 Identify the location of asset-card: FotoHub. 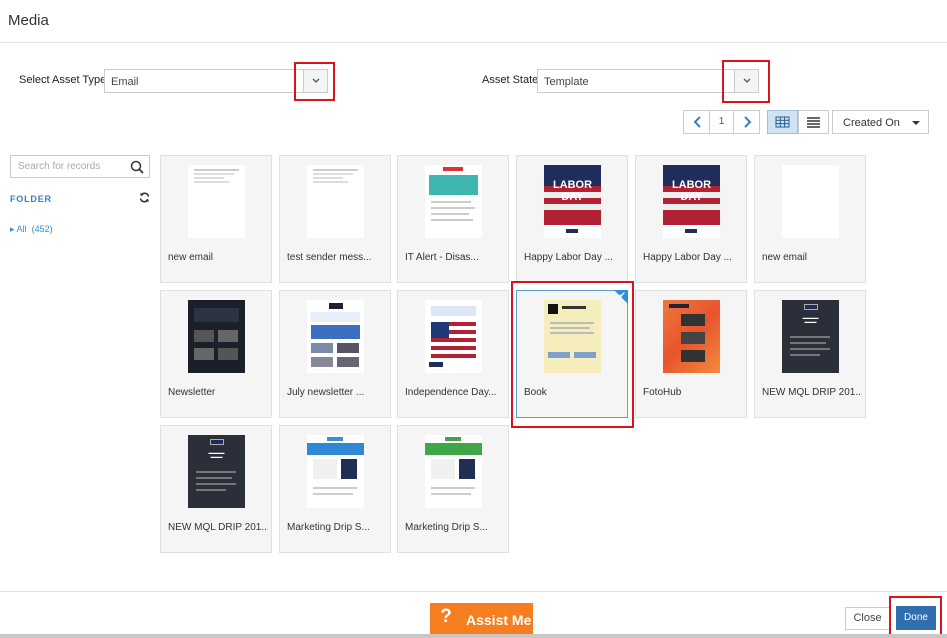
(691, 354).